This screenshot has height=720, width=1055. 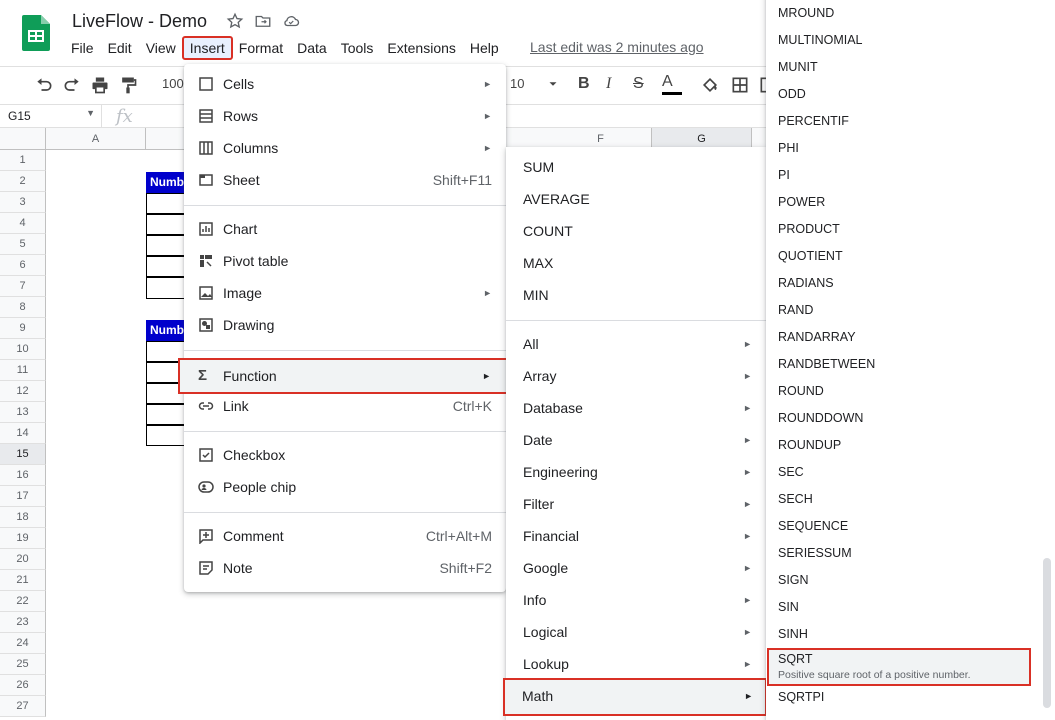 I want to click on last-edit-link: Last edit was 2 minutes ago, so click(x=617, y=47).